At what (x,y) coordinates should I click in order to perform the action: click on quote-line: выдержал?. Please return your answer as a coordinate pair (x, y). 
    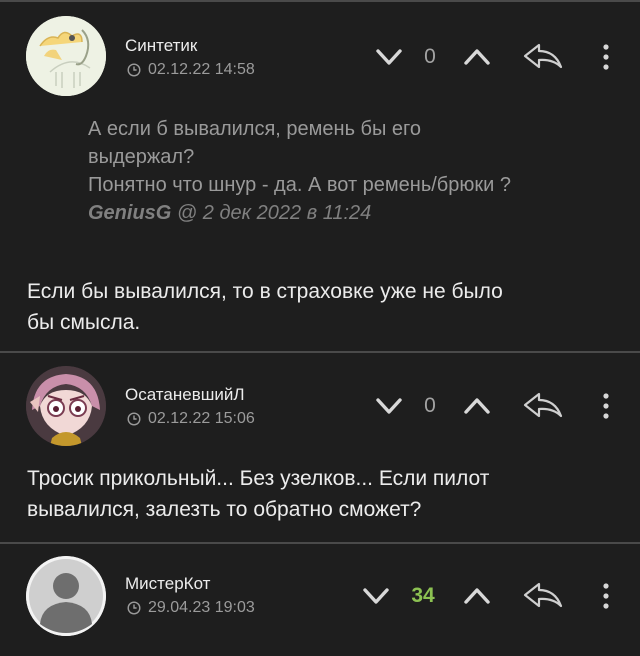
    Looking at the image, I should click on (141, 157).